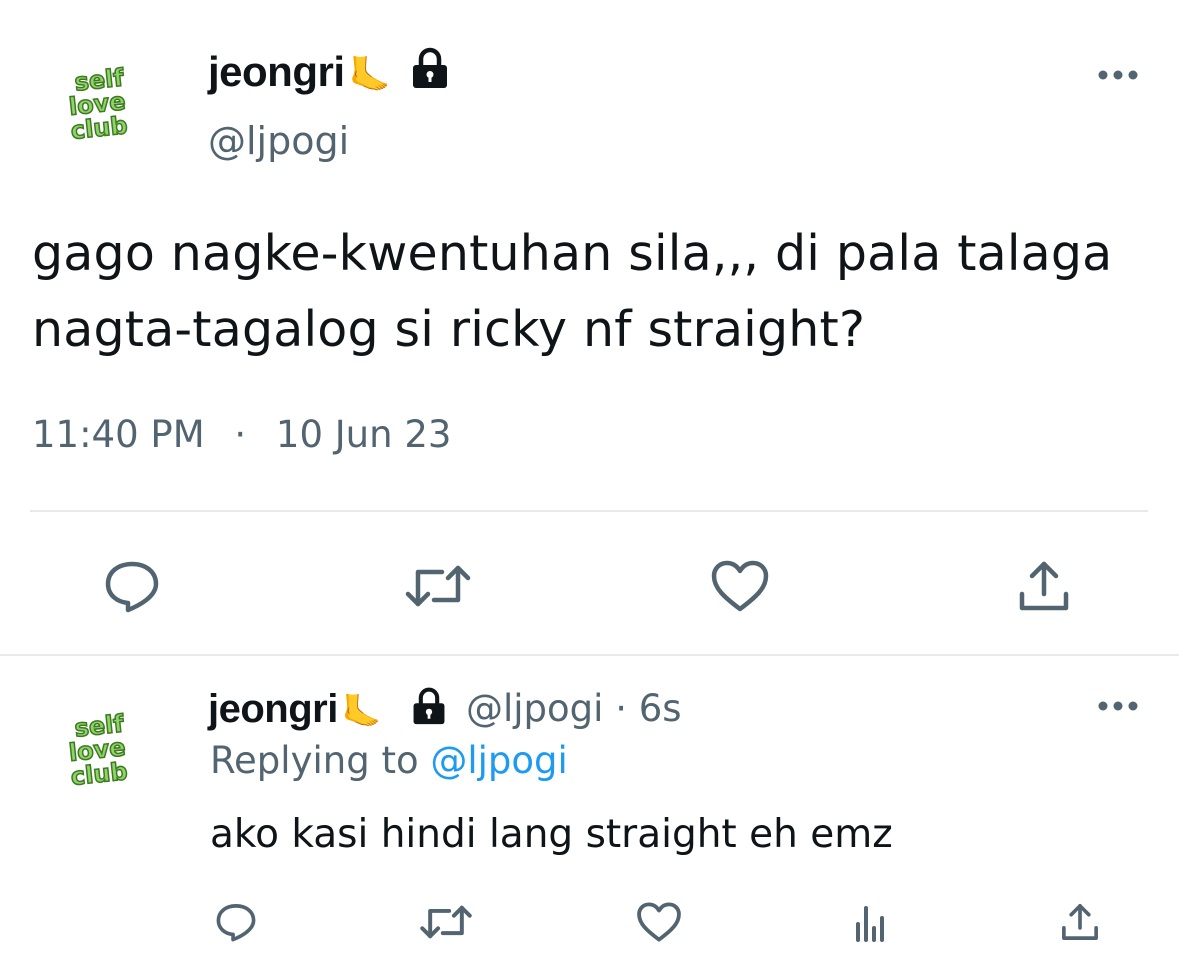 Image resolution: width=1179 pixels, height=972 pixels. I want to click on timestamp: 11:40 PM · 10 Jun 23, so click(241, 435).